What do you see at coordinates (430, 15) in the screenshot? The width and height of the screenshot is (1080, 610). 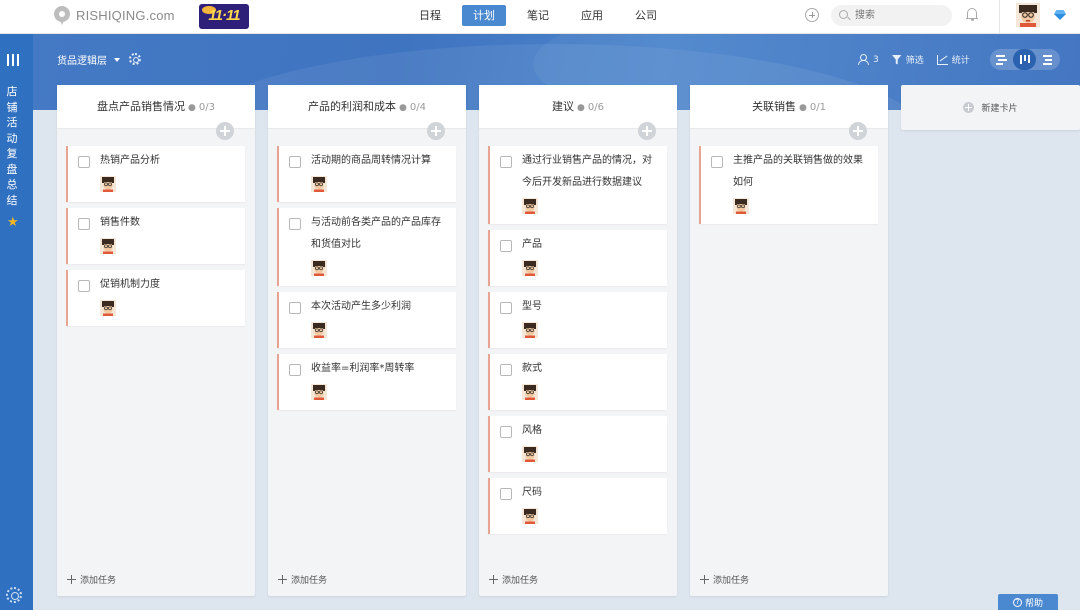 I see `nav-schedule: 日程` at bounding box center [430, 15].